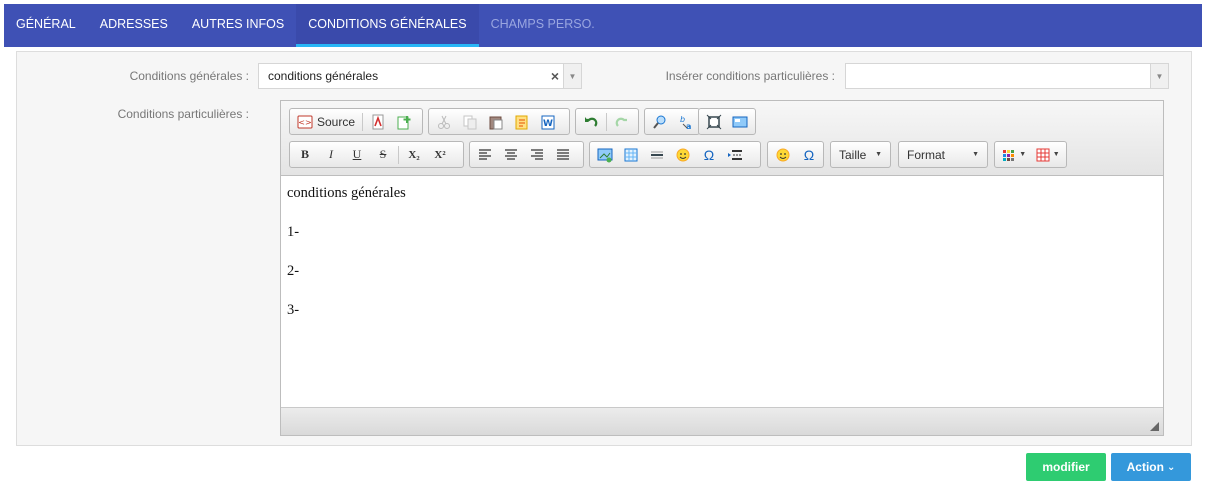 This screenshot has height=491, width=1207. Describe the element at coordinates (440, 155) in the screenshot. I see `superscript-button: X²` at that location.